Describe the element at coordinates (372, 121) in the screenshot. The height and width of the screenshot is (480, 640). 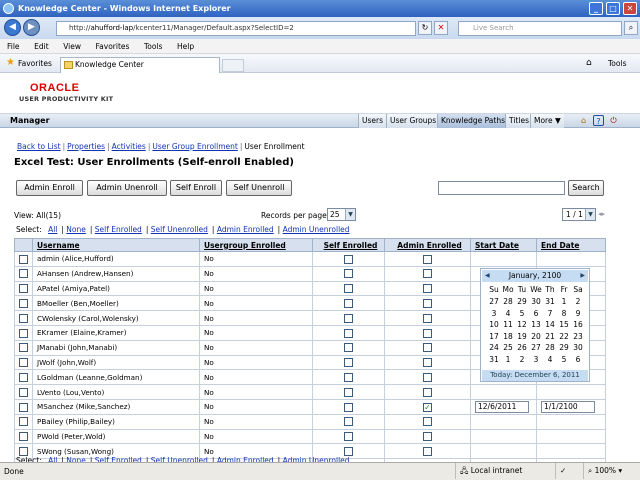
I see `tab-users: Users` at that location.